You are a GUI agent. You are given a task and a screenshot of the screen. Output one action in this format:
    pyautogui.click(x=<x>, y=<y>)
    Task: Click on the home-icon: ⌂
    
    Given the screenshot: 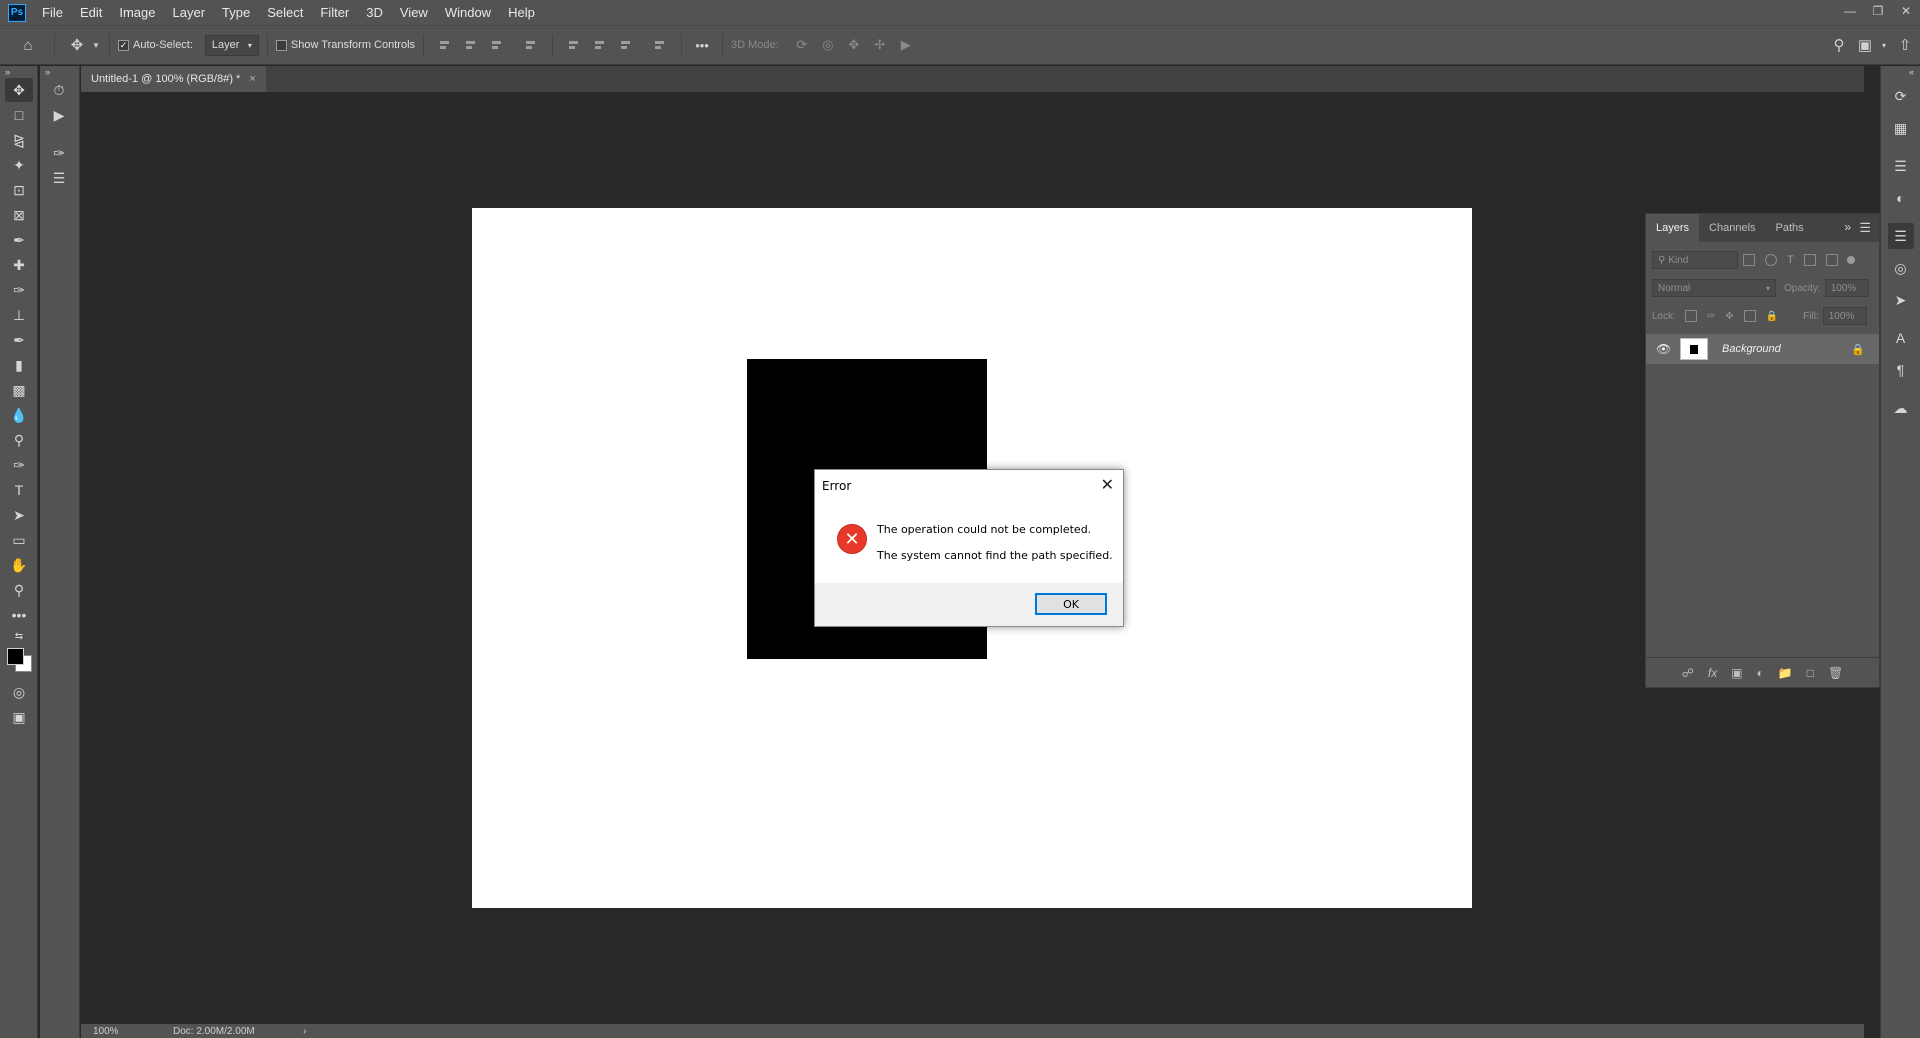 What is the action you would take?
    pyautogui.click(x=28, y=45)
    